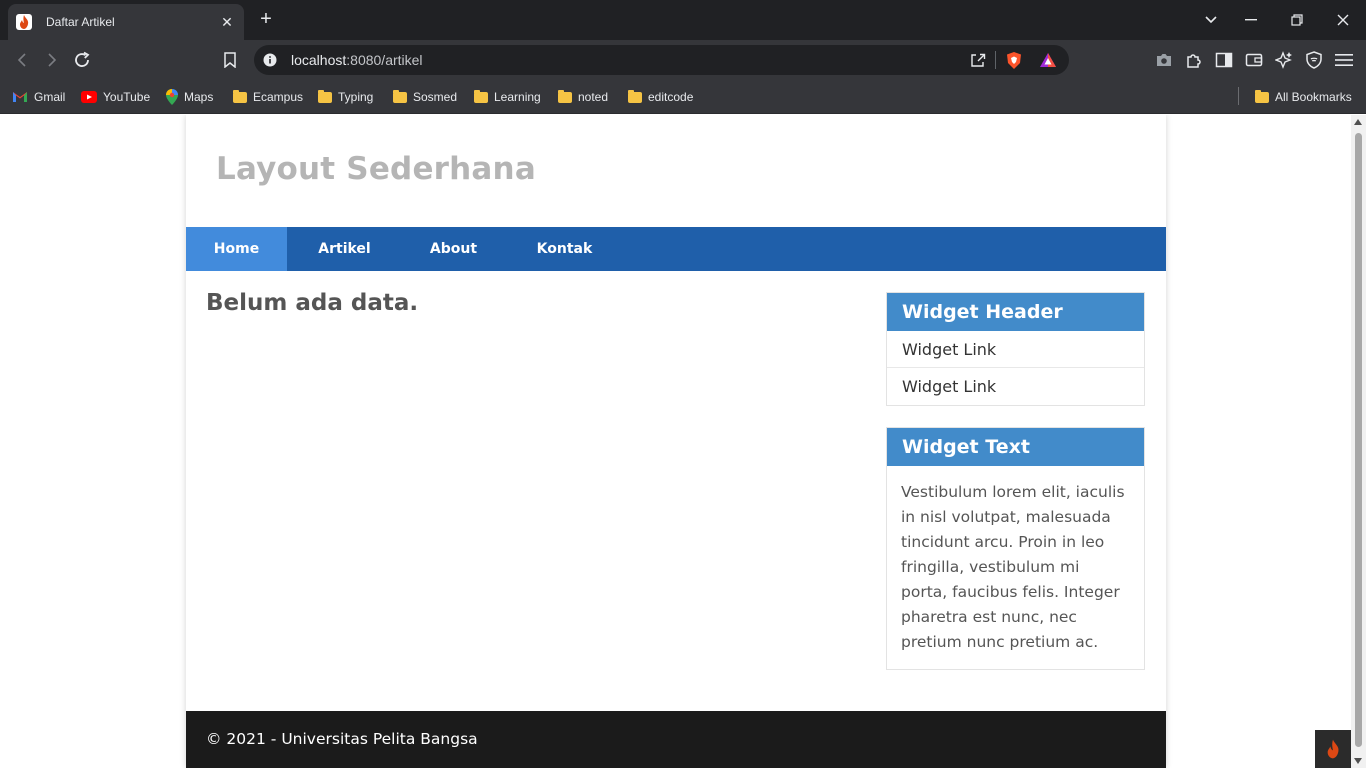 This screenshot has width=1366, height=768. What do you see at coordinates (376, 169) in the screenshot?
I see `site-title: Layout Sederhana` at bounding box center [376, 169].